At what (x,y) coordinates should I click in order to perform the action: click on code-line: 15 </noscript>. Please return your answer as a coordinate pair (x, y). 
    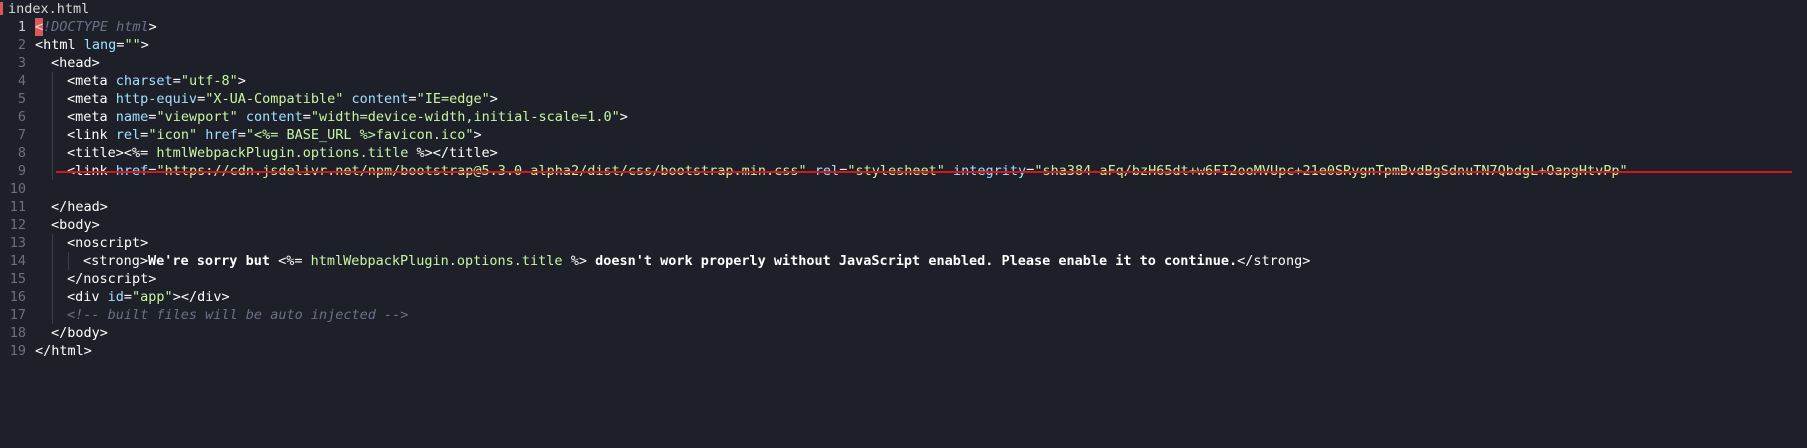
    Looking at the image, I should click on (903, 279).